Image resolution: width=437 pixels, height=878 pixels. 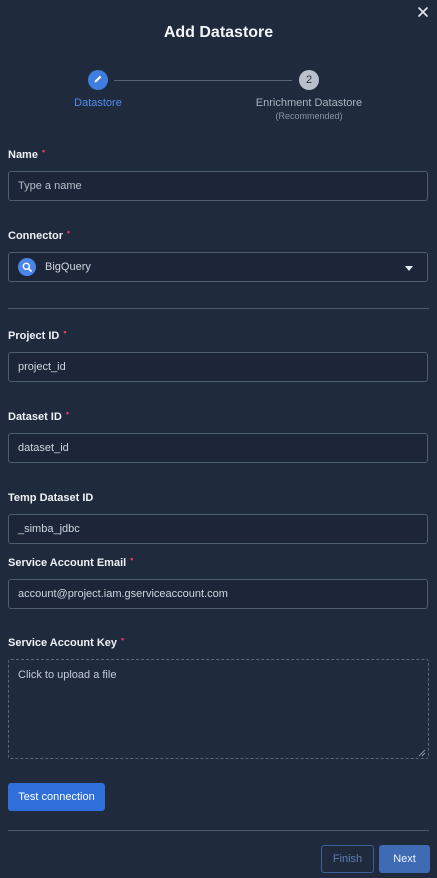 What do you see at coordinates (63, 643) in the screenshot?
I see `service-account-key-label-text: Service Account Key` at bounding box center [63, 643].